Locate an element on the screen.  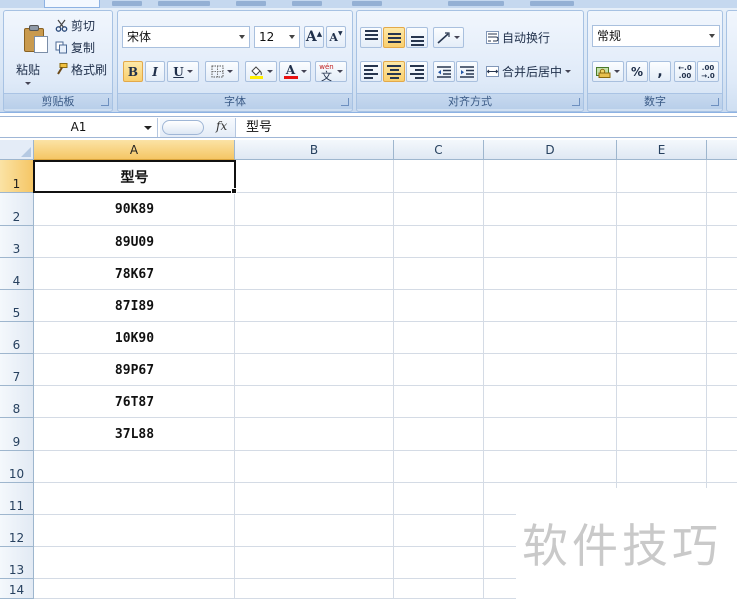
orientation-button is located at coordinates (448, 37).